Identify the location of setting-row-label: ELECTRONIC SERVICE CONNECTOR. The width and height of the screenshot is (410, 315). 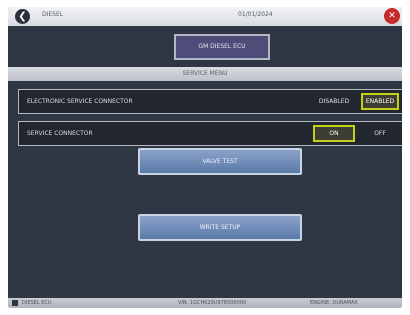
(80, 101).